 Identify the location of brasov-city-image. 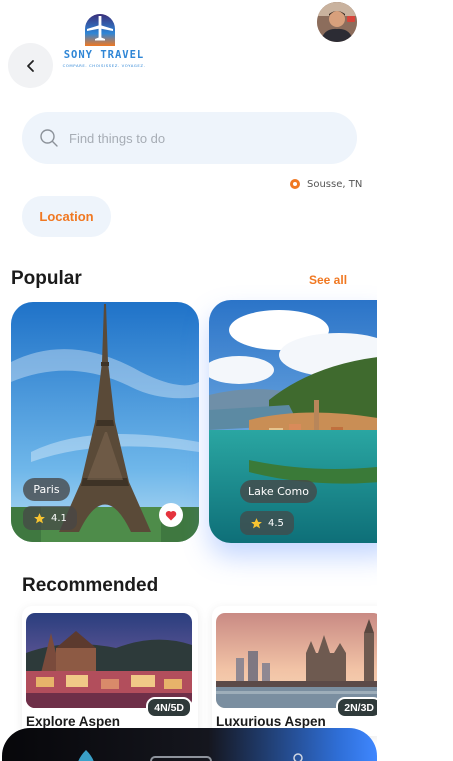
(109, 660).